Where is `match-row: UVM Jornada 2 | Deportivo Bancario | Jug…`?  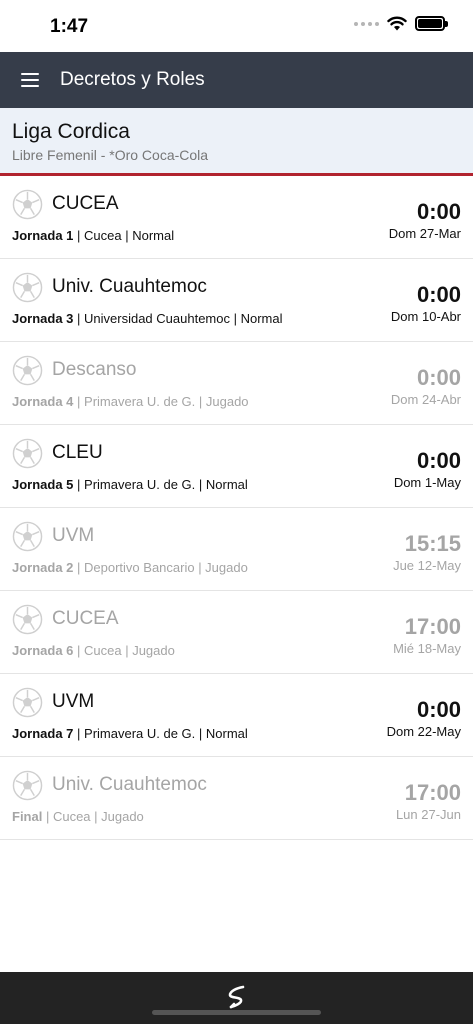
match-row: UVM Jornada 2 | Deportivo Bancario | Jug… is located at coordinates (236, 549).